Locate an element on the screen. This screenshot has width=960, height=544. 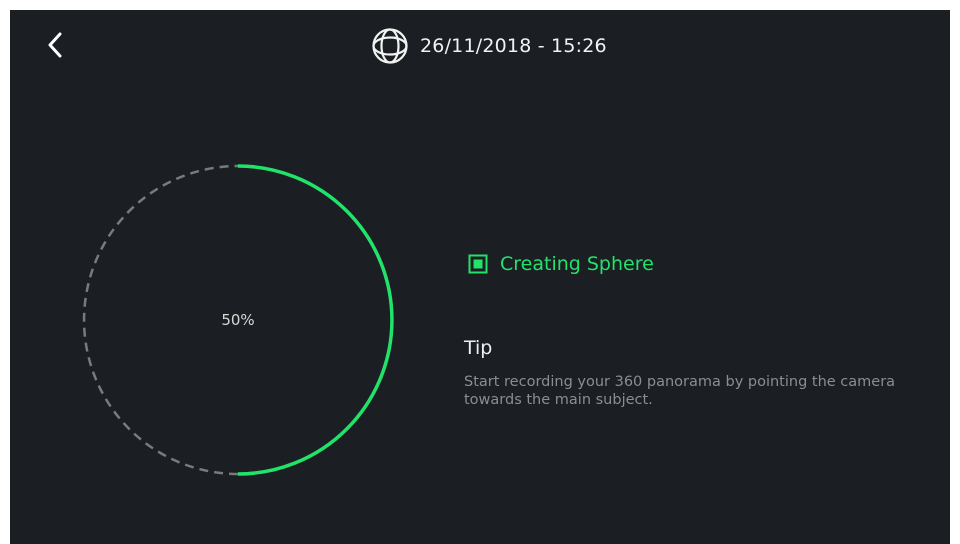
globe-sphere-icon is located at coordinates (390, 46).